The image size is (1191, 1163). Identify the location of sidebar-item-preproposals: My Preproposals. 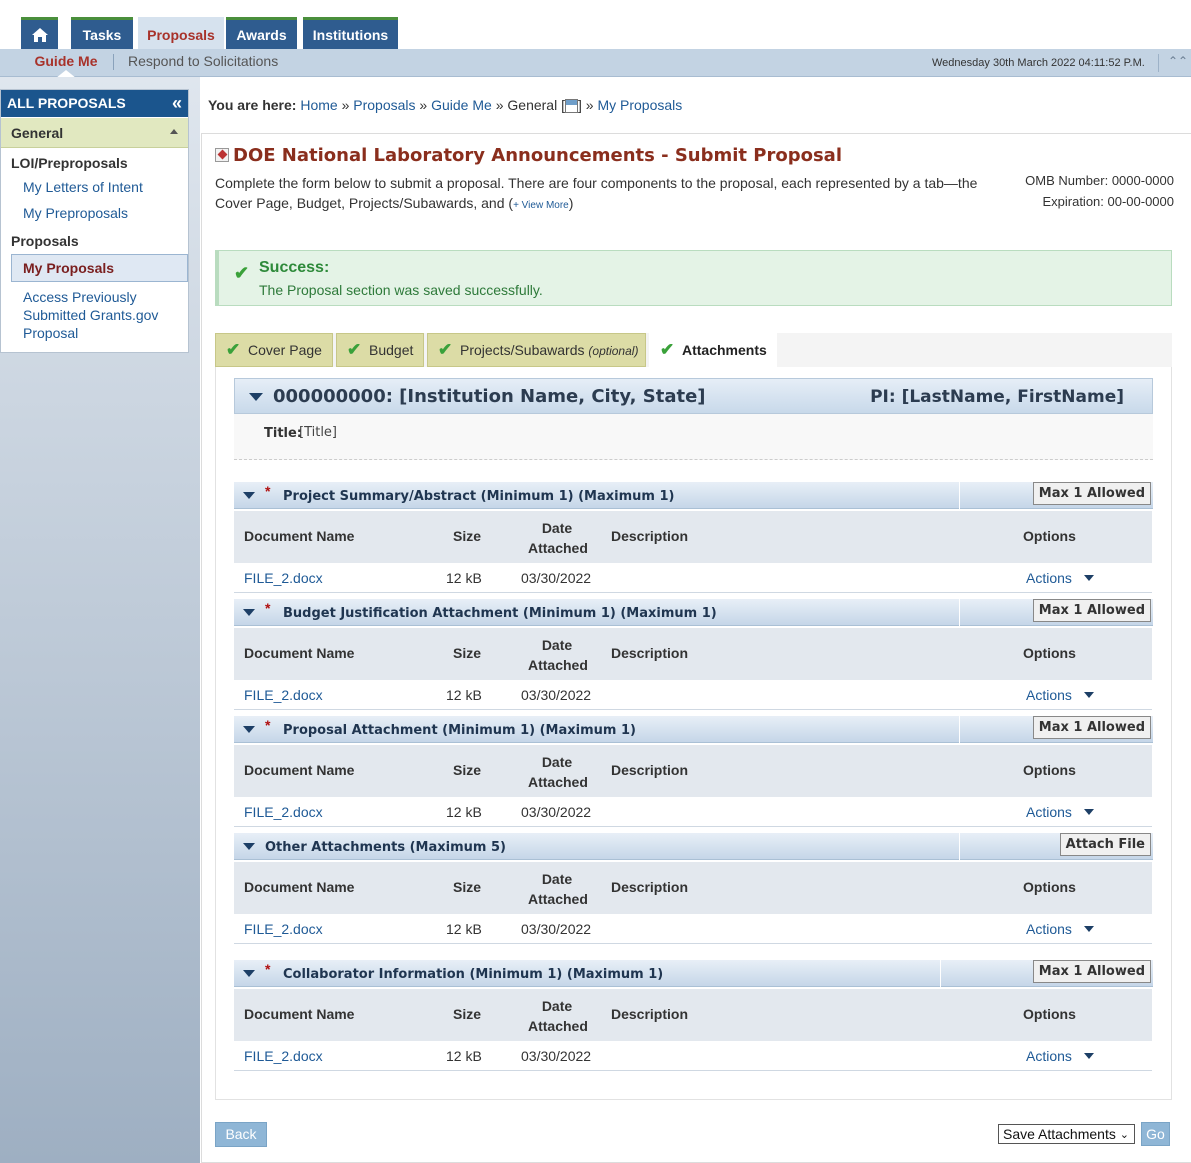
(94, 213).